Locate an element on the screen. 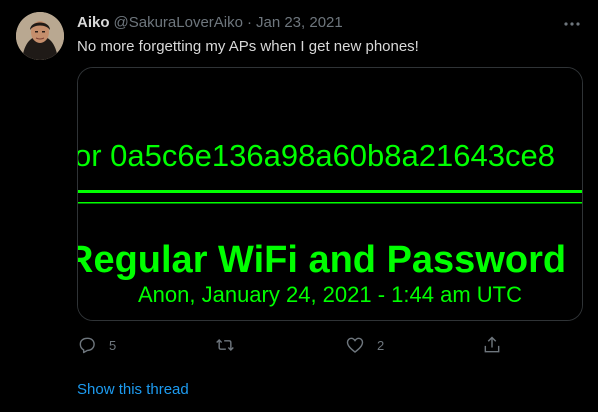 This screenshot has width=598, height=412. share-upload-icon is located at coordinates (492, 344).